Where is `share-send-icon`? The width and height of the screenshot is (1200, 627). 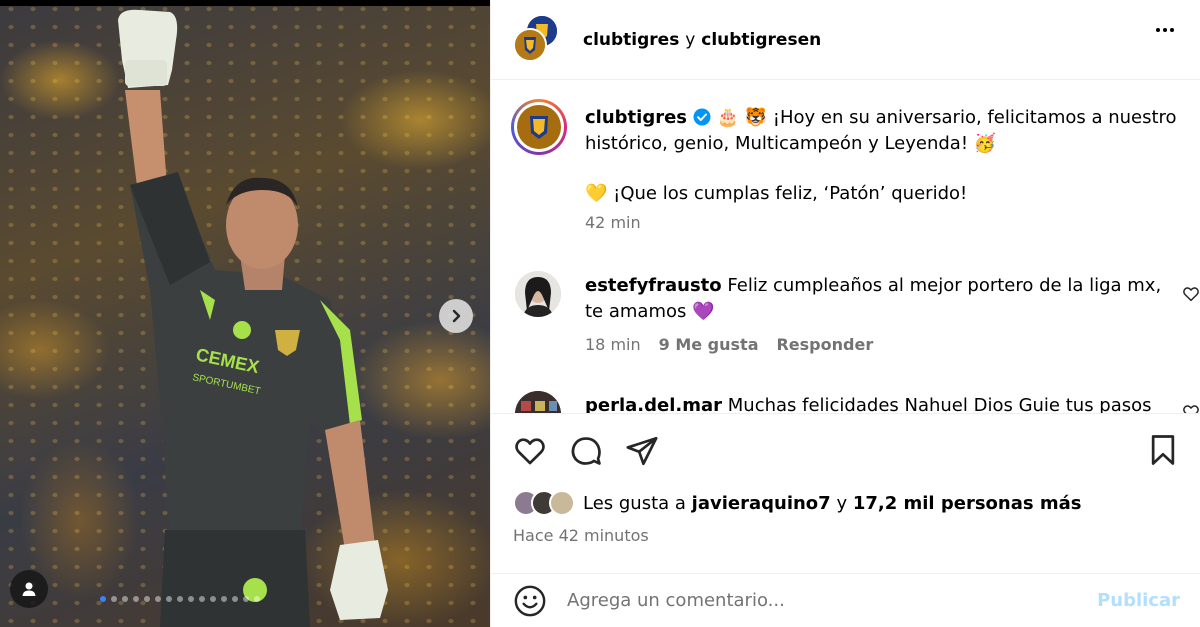
share-send-icon is located at coordinates (642, 451).